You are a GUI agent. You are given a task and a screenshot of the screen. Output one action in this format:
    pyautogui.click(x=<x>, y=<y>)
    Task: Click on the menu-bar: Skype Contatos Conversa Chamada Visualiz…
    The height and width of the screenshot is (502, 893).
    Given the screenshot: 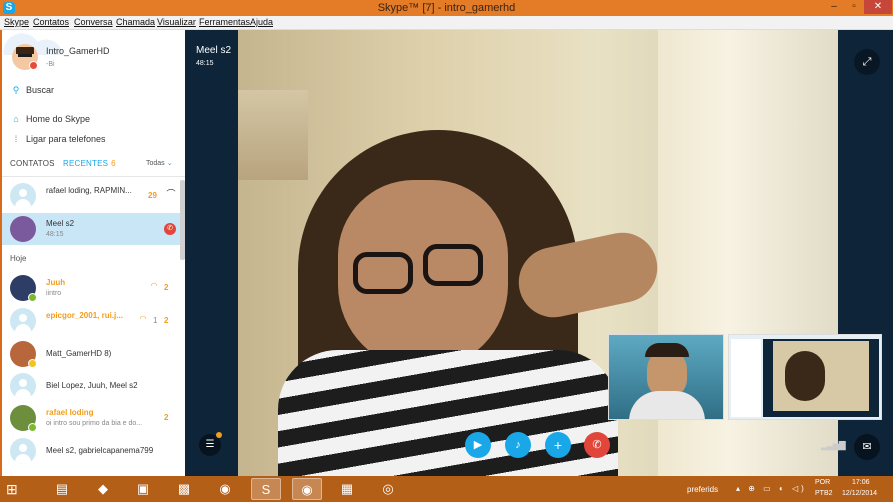 What is the action you would take?
    pyautogui.click(x=446, y=23)
    